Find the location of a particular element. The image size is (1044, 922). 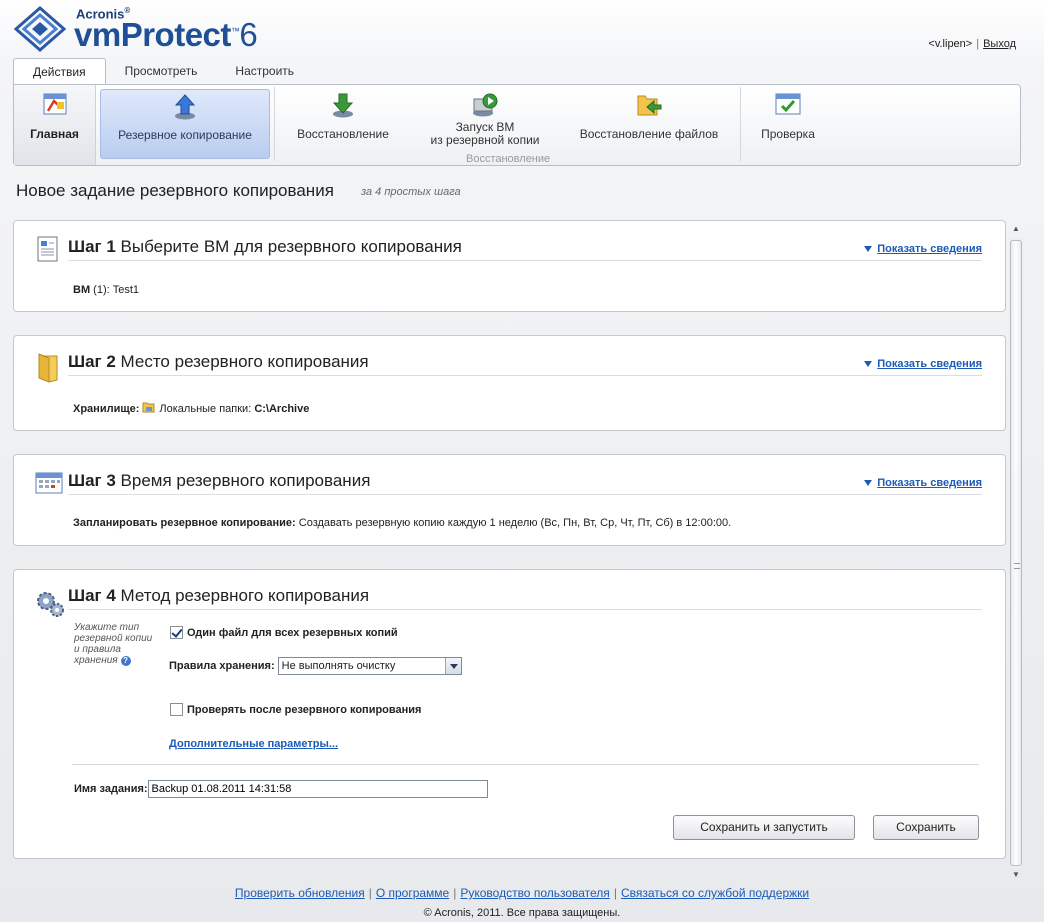

ribbon-run-vm-label: Запуск ВМ из резервной копии is located at coordinates (485, 133).